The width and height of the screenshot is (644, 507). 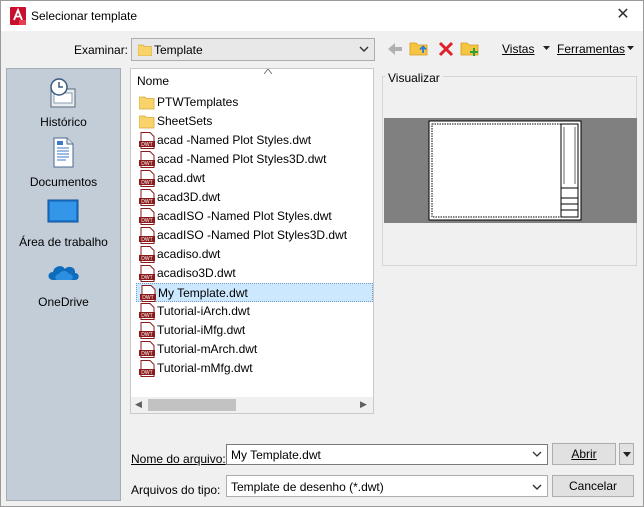 I want to click on file-name: acadISO -Named Plot Styles3D.dwt, so click(x=252, y=235).